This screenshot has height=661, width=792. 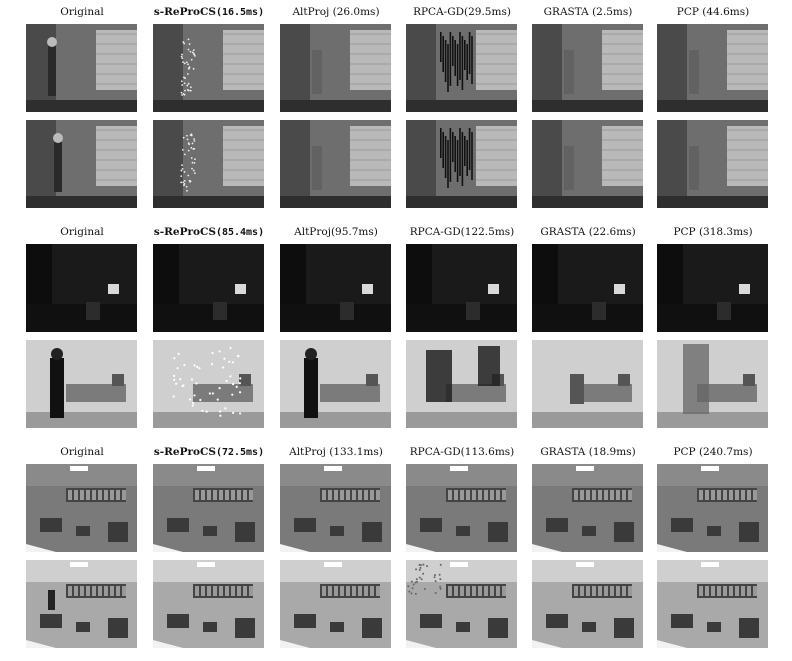 What do you see at coordinates (724, 232) in the screenshot?
I see `runtime-label: (318.3ms)` at bounding box center [724, 232].